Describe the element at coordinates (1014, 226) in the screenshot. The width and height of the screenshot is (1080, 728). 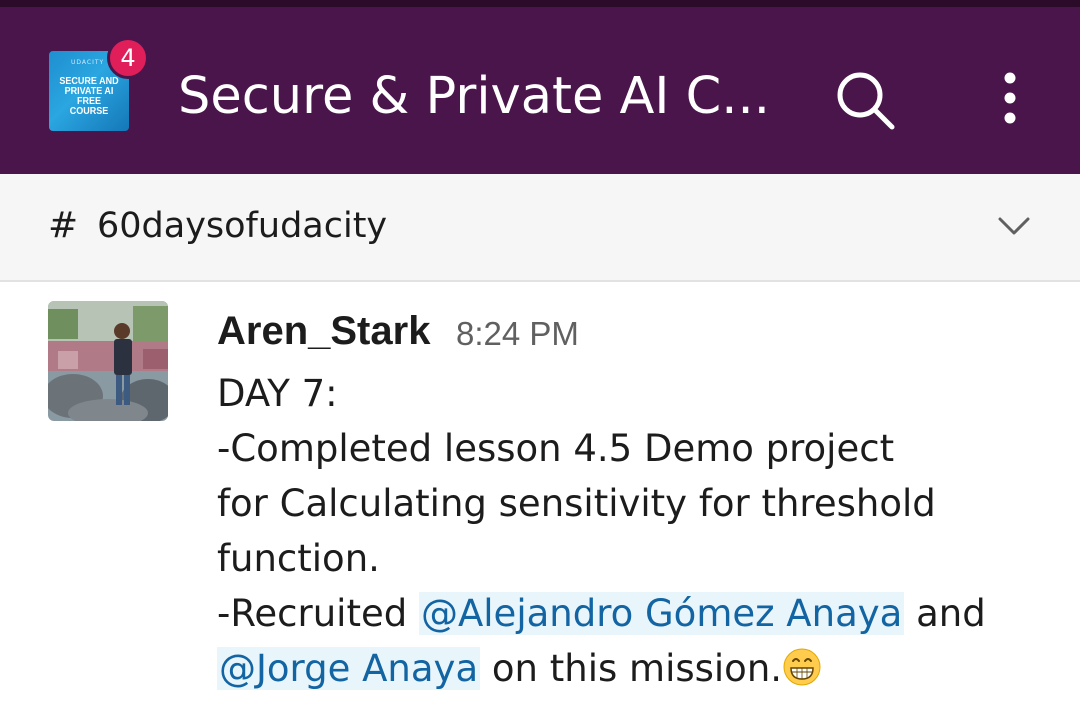
I see `chevron-down-icon` at that location.